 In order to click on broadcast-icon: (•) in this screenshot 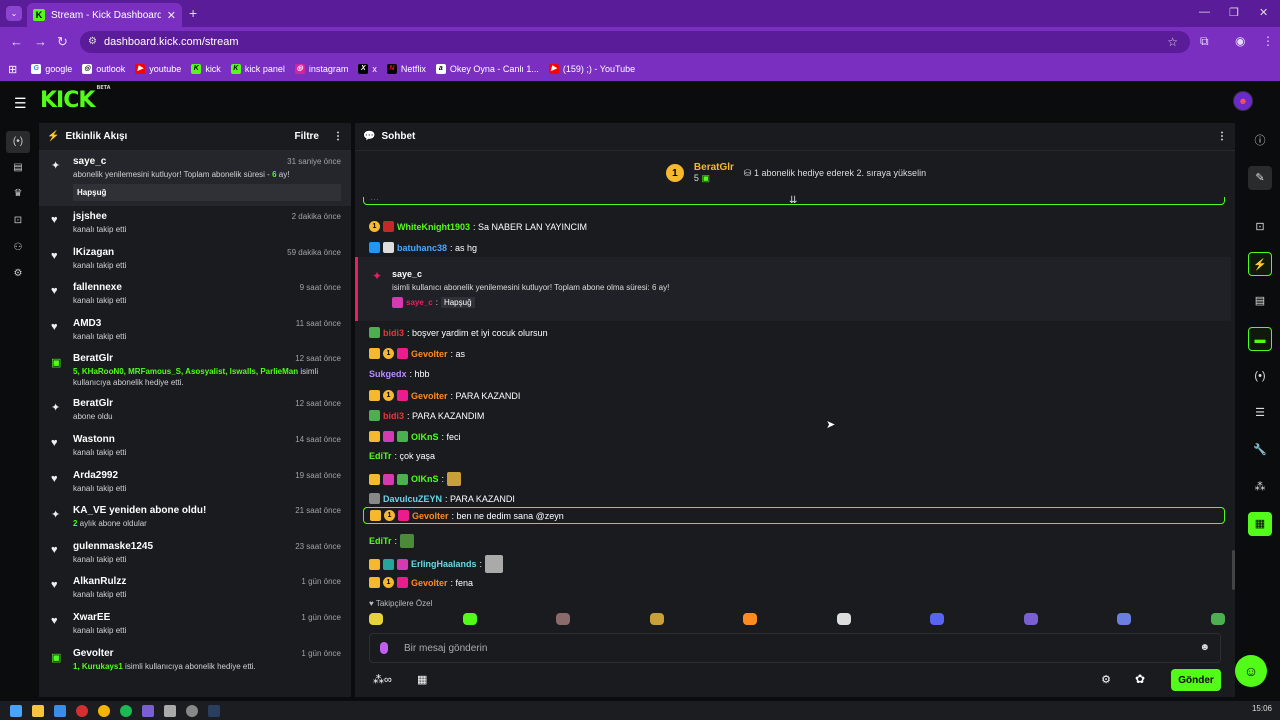, I will do `click(1260, 376)`.